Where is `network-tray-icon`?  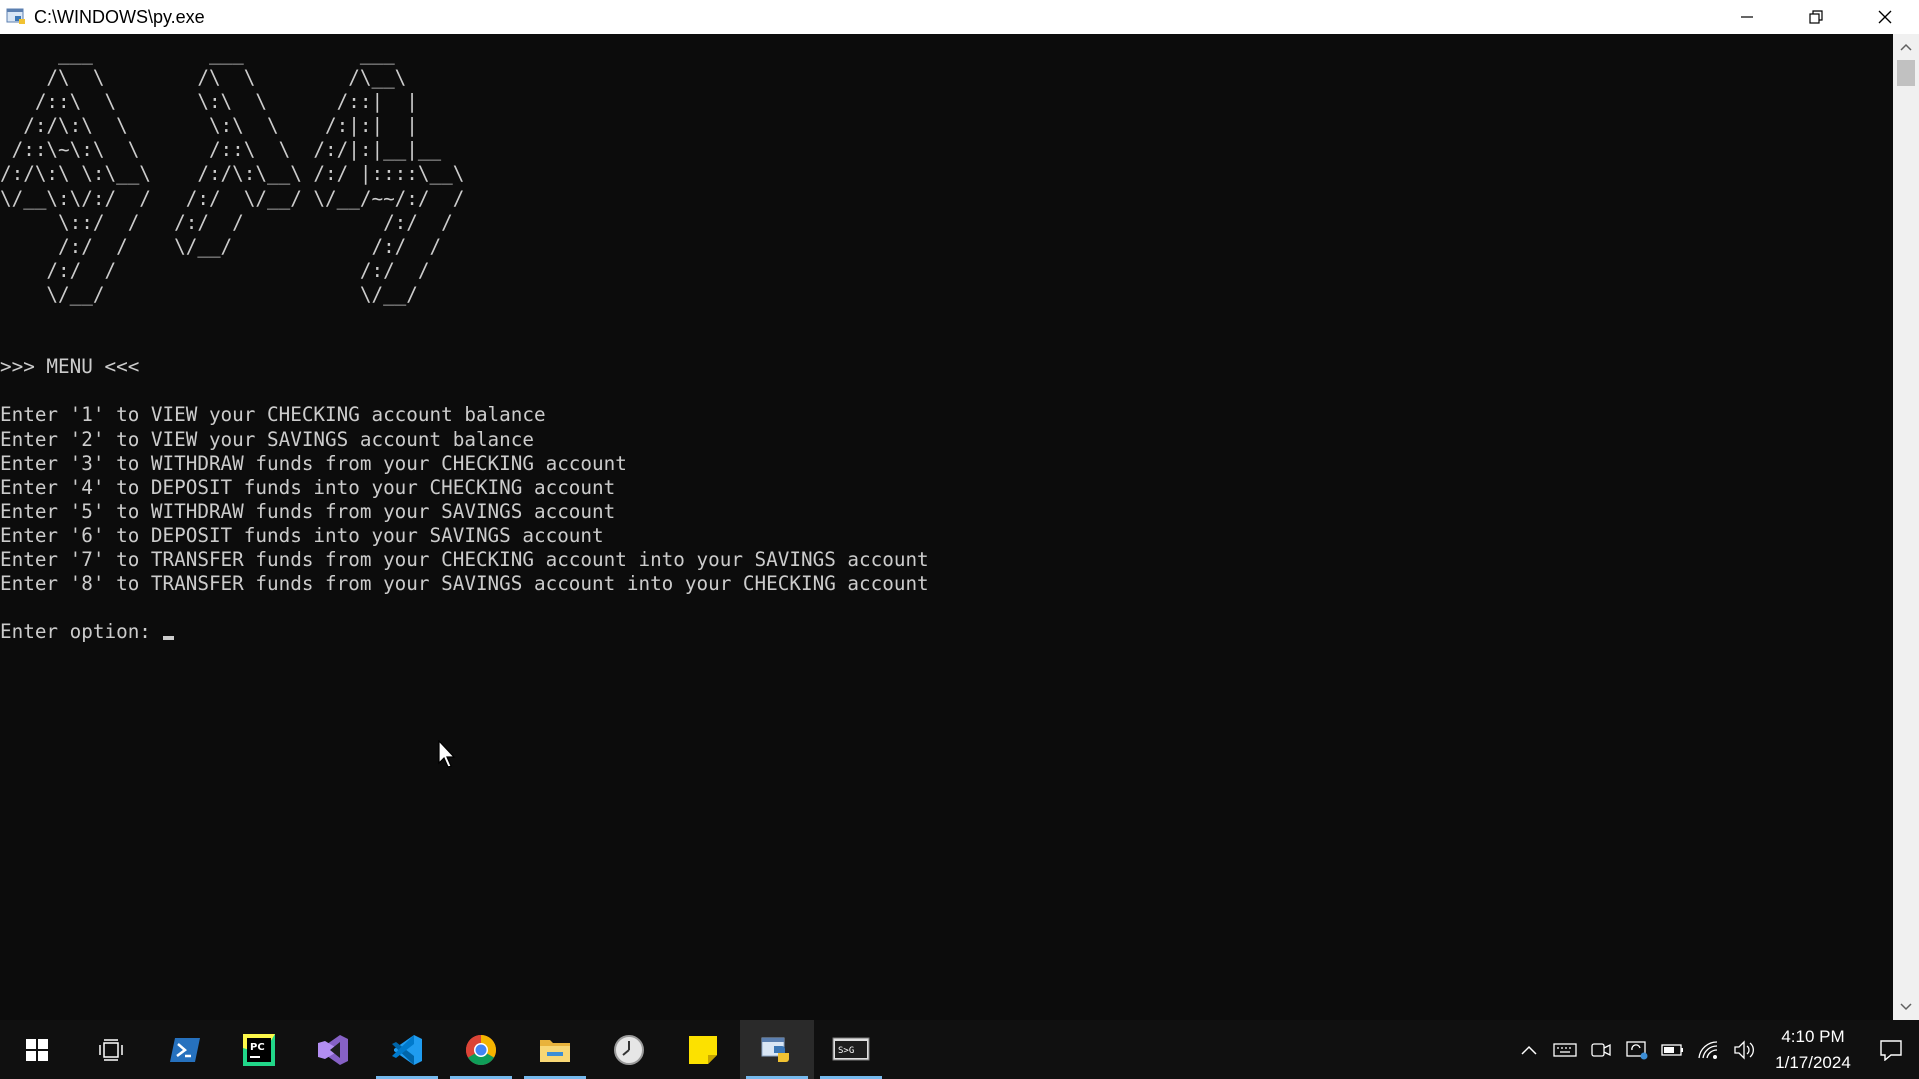 network-tray-icon is located at coordinates (1709, 1049).